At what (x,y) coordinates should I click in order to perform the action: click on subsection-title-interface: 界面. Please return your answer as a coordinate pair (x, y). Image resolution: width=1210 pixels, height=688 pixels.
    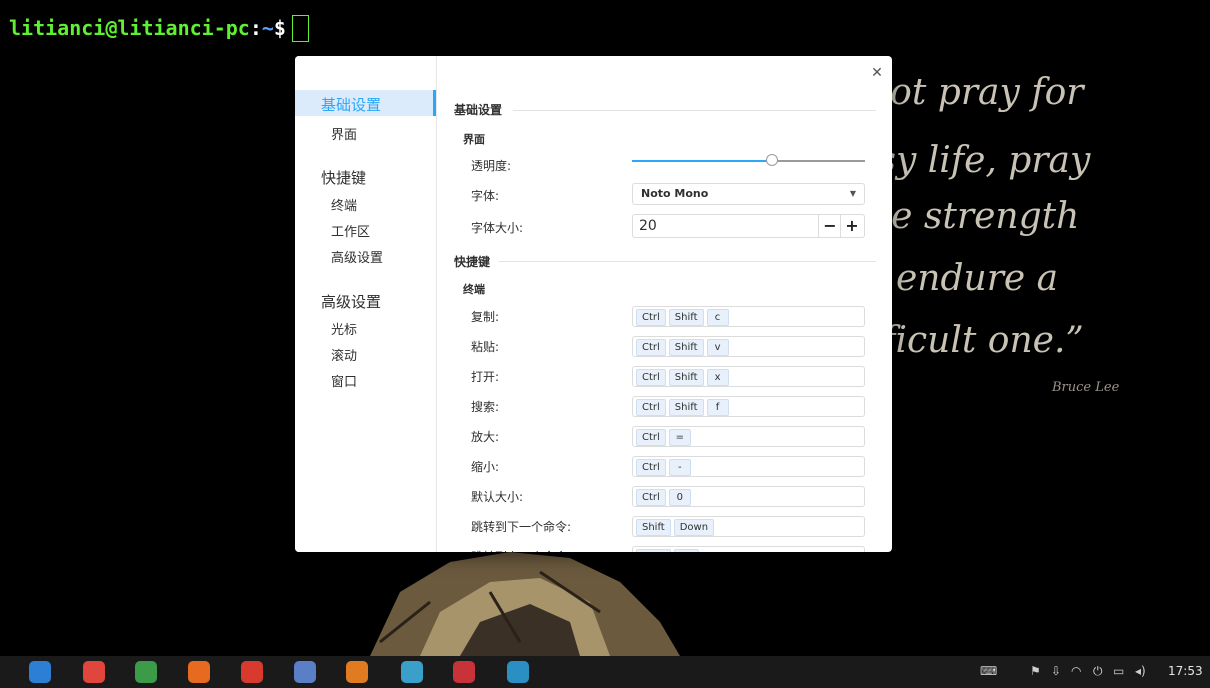
    Looking at the image, I should click on (474, 139).